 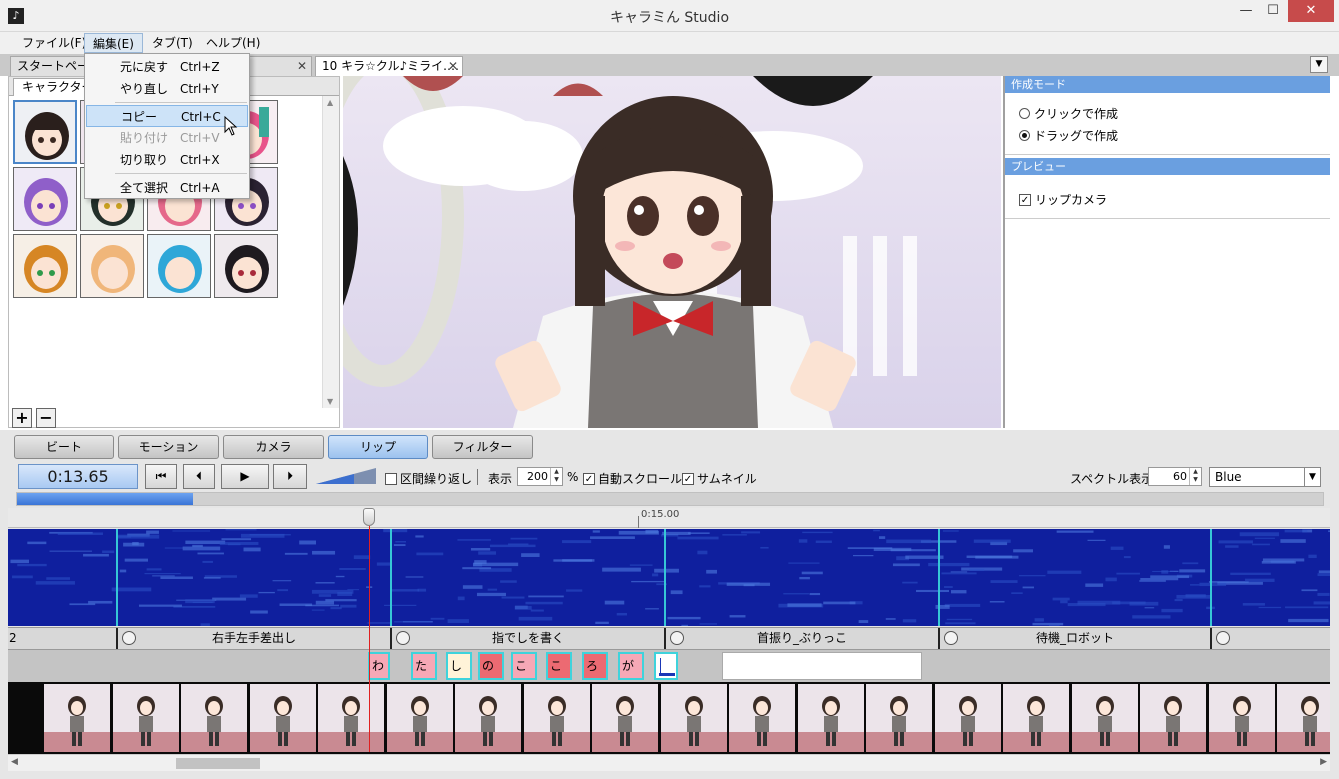 What do you see at coordinates (167, 67) in the screenshot?
I see `menu-item-undo: 元に戻す Ctrl+Z` at bounding box center [167, 67].